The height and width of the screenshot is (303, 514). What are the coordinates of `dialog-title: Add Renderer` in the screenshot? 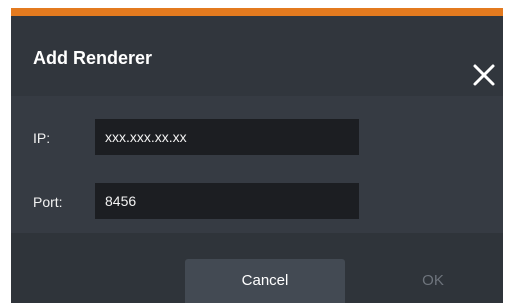 It's located at (93, 58).